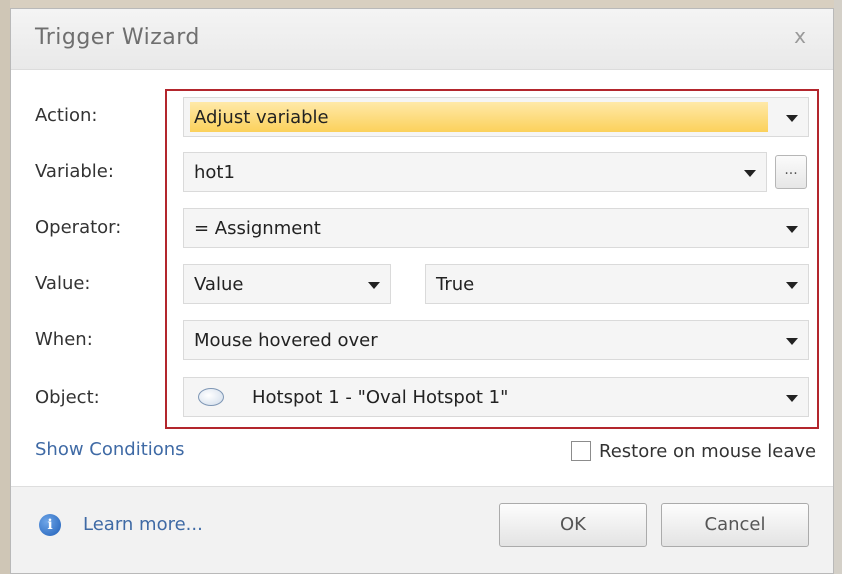 The image size is (842, 574). I want to click on cancel-button: Cancel, so click(735, 525).